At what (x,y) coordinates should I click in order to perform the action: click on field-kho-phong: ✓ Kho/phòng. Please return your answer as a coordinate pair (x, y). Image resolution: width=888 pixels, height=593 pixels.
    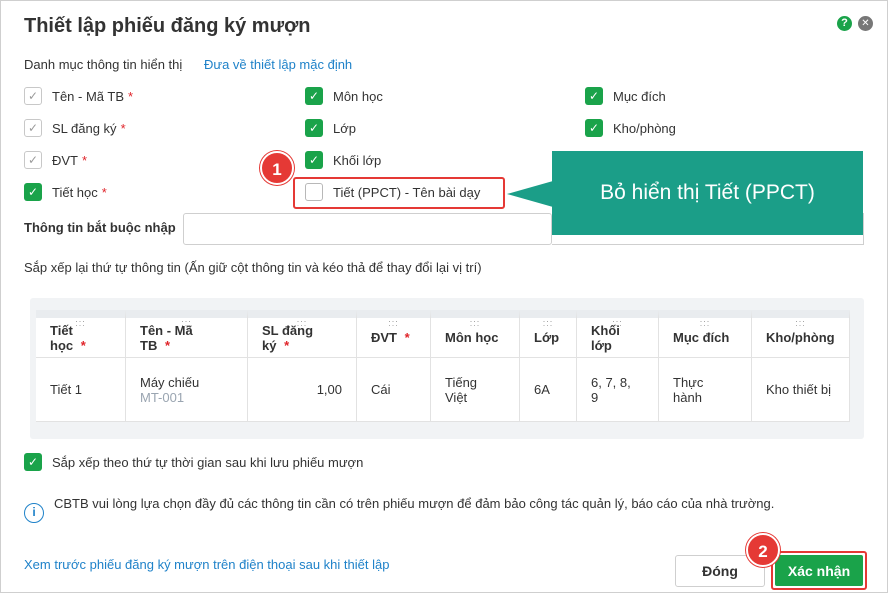
    Looking at the image, I should click on (630, 128).